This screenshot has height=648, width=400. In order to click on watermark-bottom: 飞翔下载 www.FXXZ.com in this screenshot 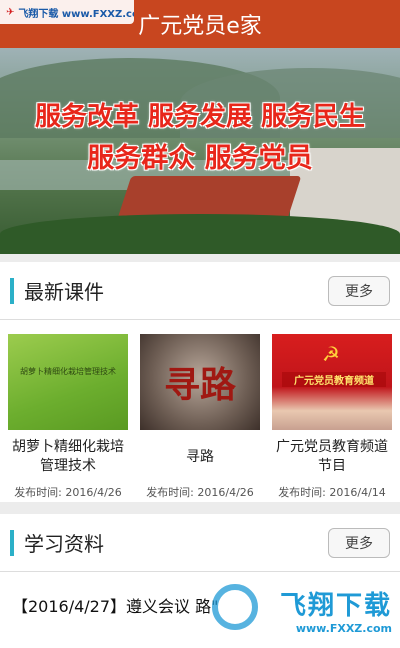, I will do `click(302, 610)`.